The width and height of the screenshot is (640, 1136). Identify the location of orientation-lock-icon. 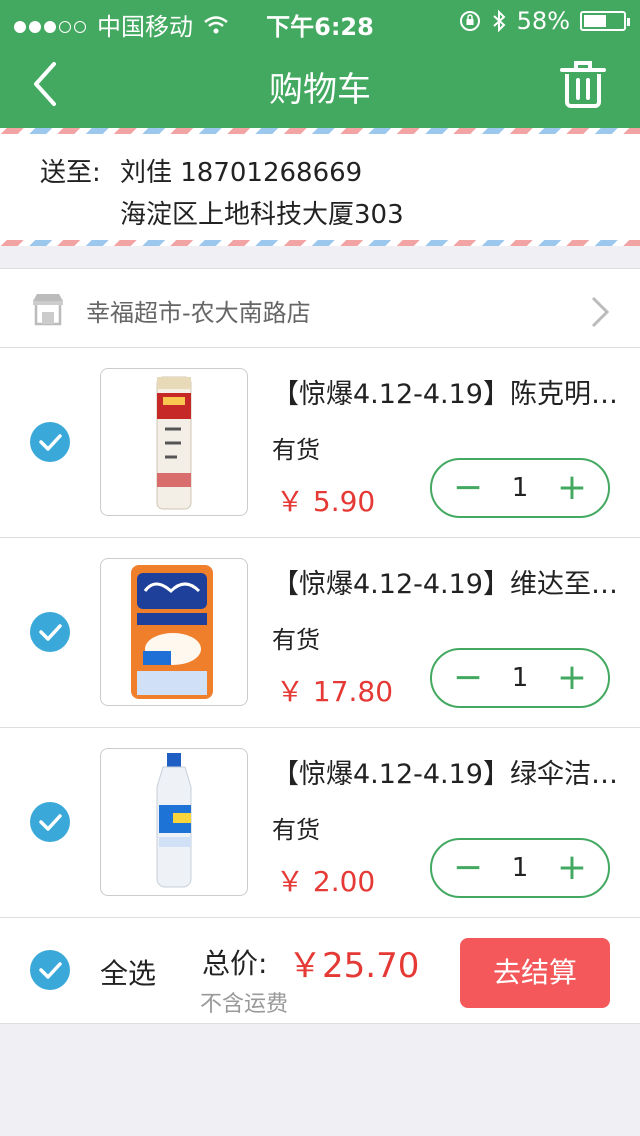
(469, 21).